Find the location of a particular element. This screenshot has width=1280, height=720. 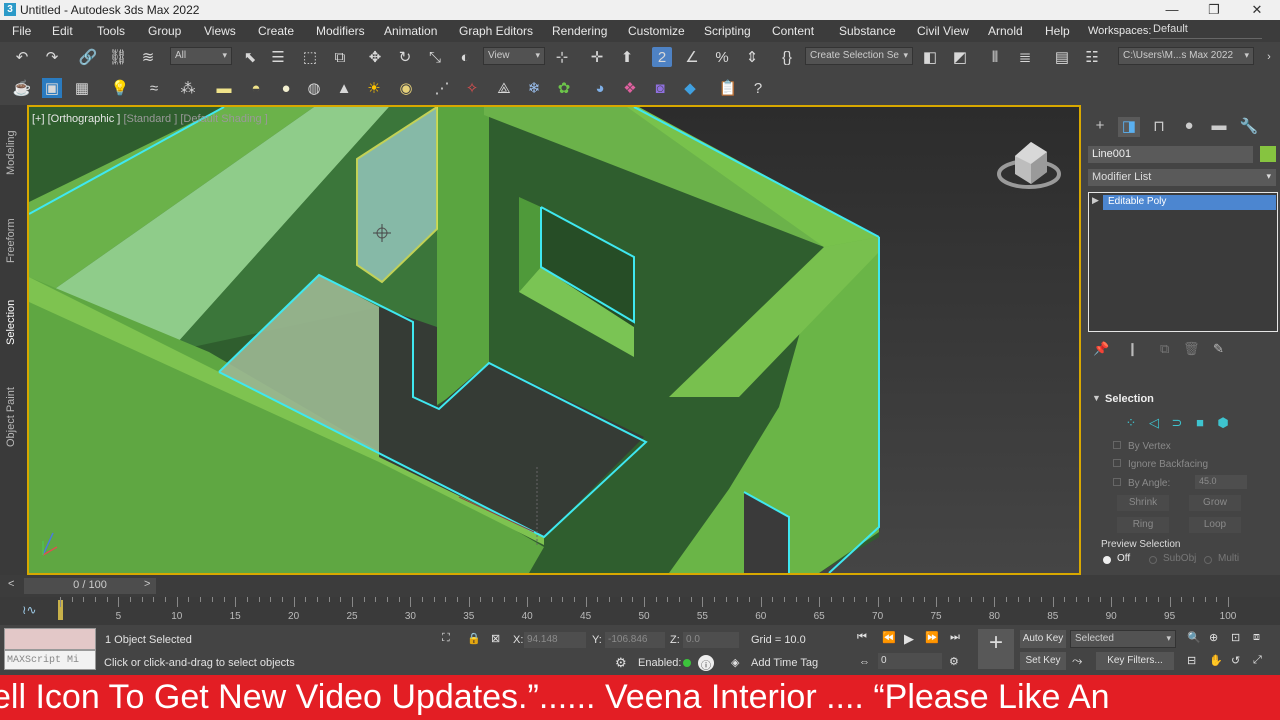

bind-space-warp-icon: ≋ is located at coordinates (148, 57).